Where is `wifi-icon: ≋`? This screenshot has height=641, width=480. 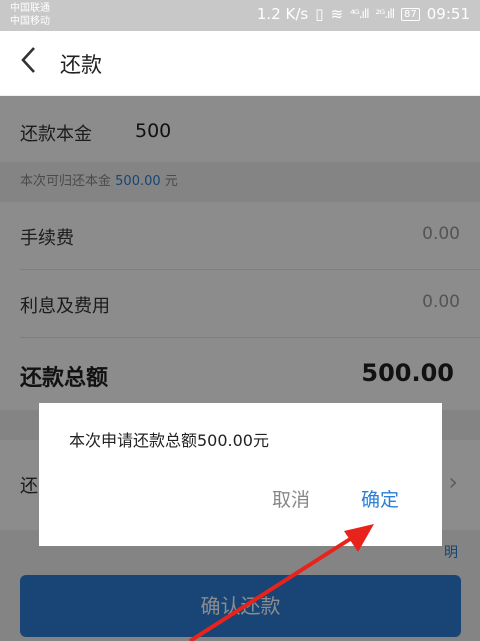 wifi-icon: ≋ is located at coordinates (337, 14).